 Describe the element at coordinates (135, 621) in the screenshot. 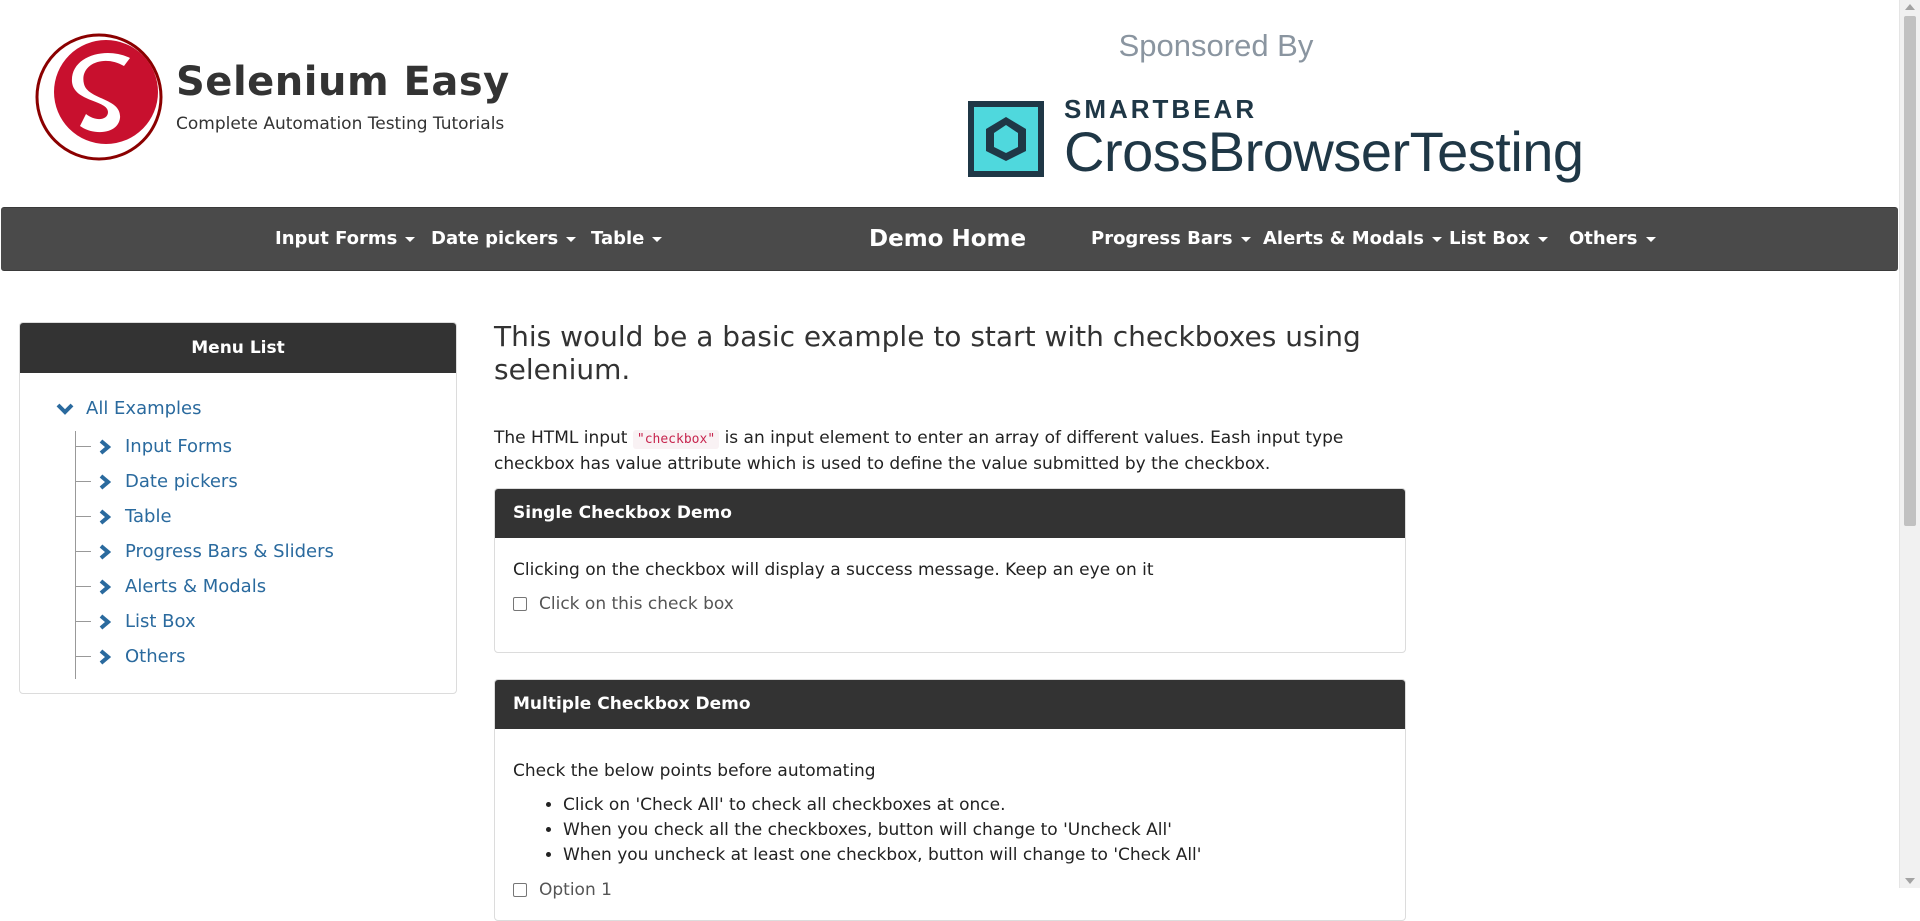

I see `sidebar-item-list-box: List Box` at that location.